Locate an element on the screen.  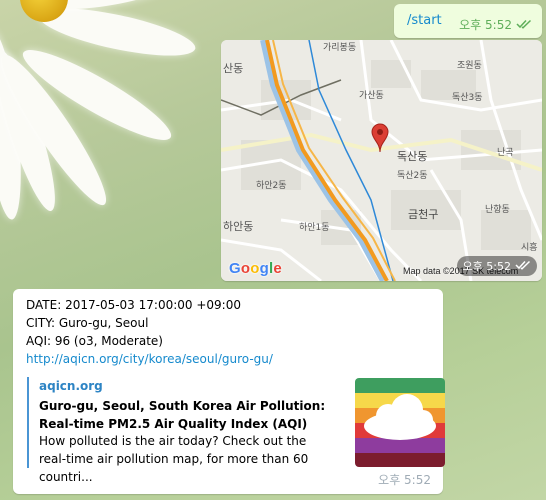
message-city-line: CITY: Guro-gu, Seoul is located at coordinates (87, 323).